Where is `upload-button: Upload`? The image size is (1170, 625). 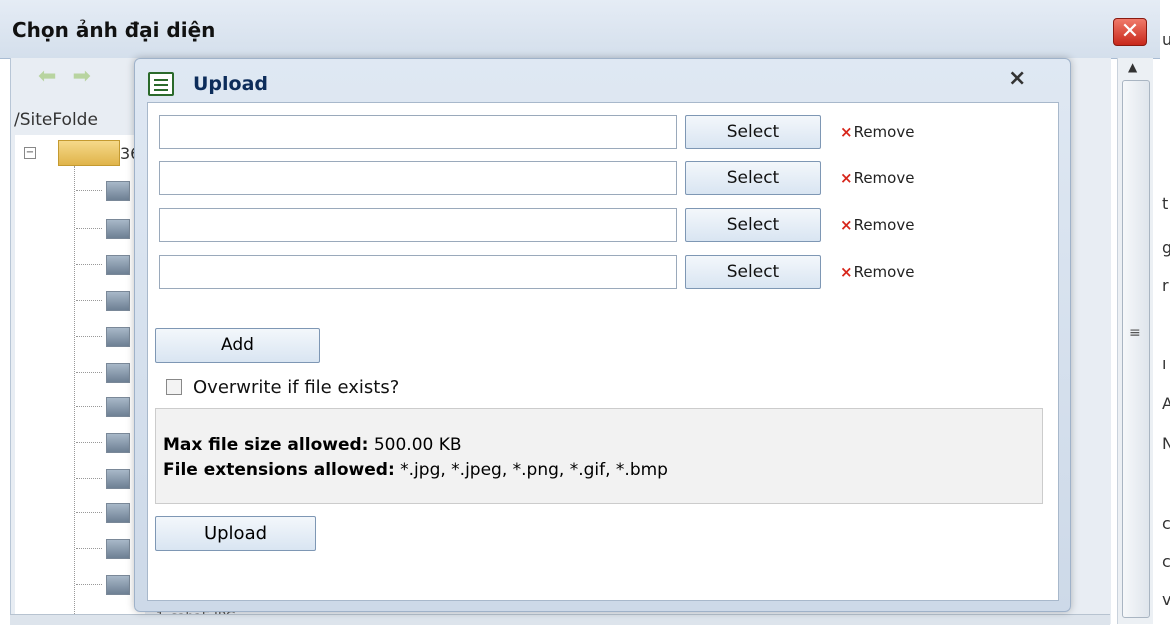
upload-button: Upload is located at coordinates (235, 533).